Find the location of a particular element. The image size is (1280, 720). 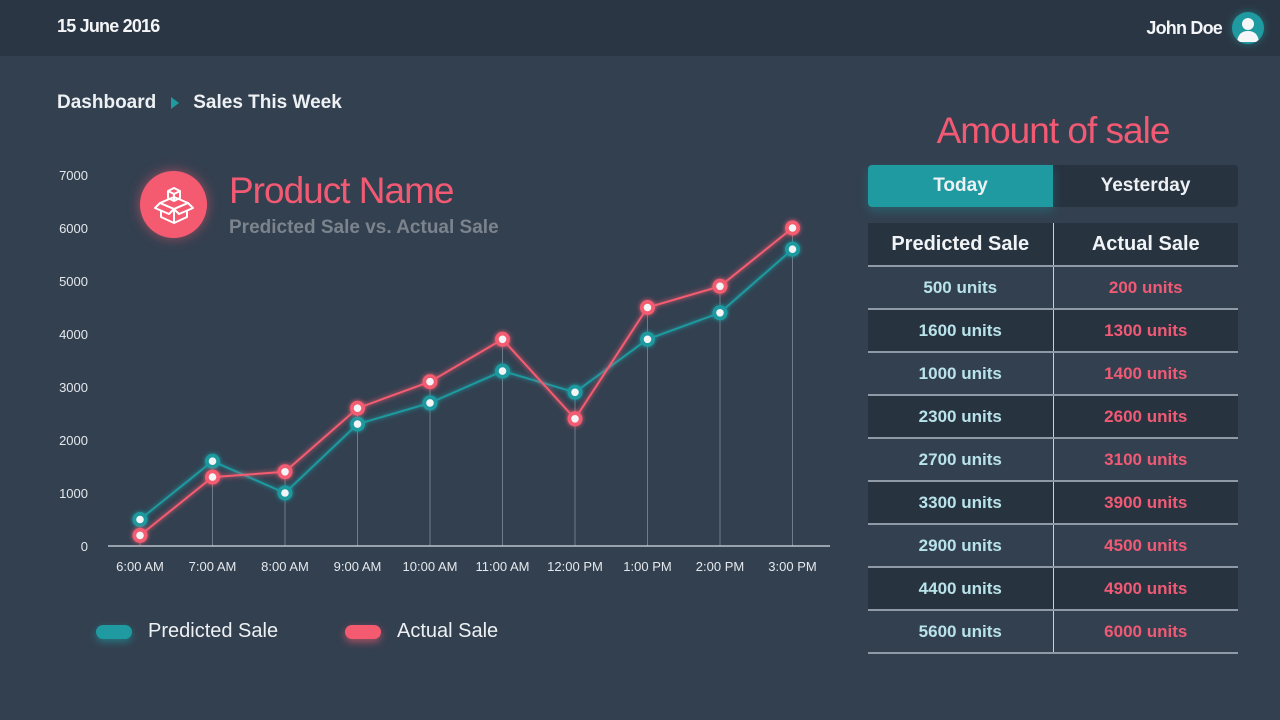

legend-predicted: Predicted Sale is located at coordinates (187, 631).